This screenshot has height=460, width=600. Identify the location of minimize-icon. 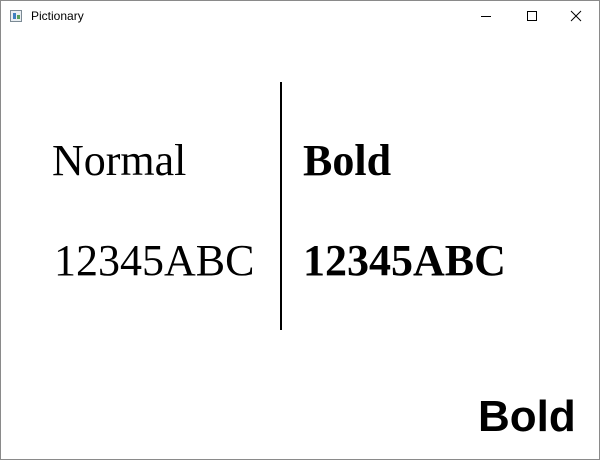
(486, 16).